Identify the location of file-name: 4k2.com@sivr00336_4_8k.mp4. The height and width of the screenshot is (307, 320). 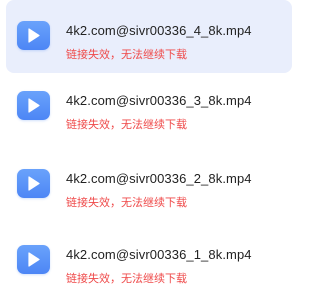
(159, 30).